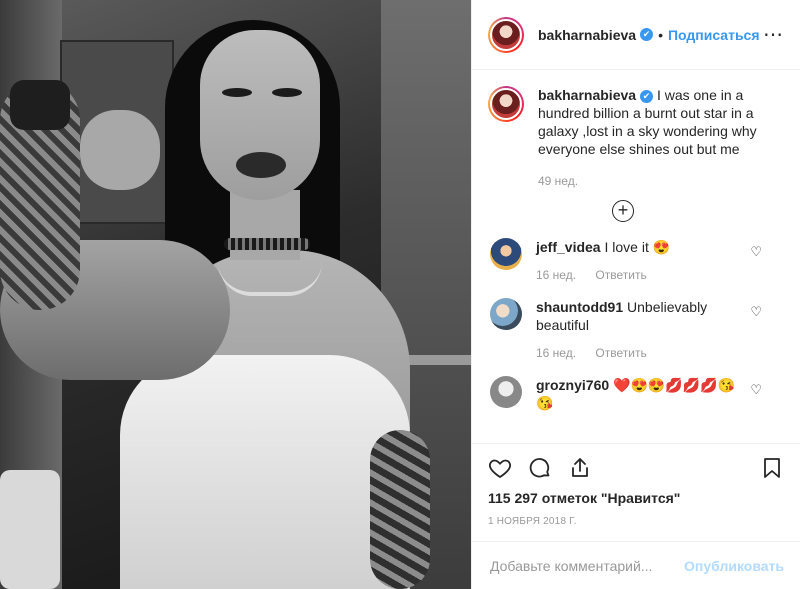 This screenshot has width=800, height=589. Describe the element at coordinates (734, 566) in the screenshot. I see `publish-button: Опубликовать` at that location.